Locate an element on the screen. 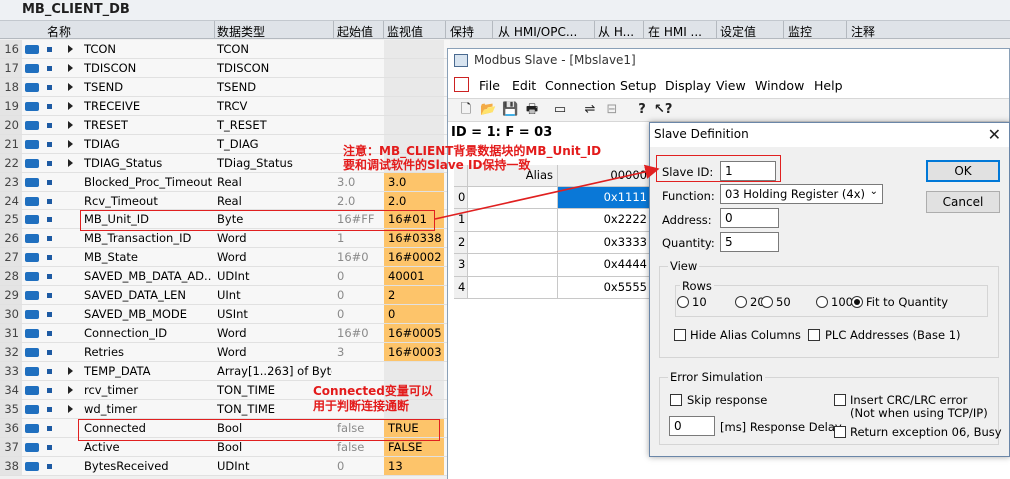 The width and height of the screenshot is (1010, 479). annotation-arrows is located at coordinates (547, 192).